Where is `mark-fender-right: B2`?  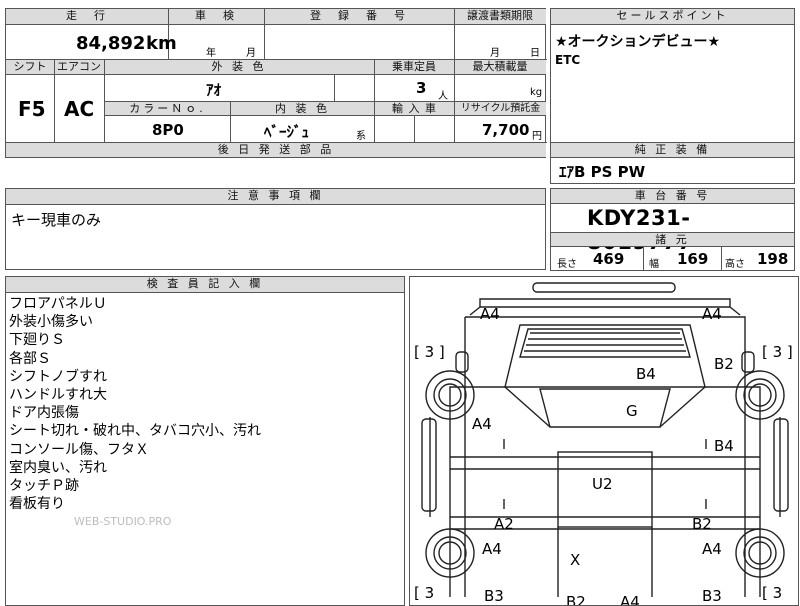
mark-fender-right: B2 is located at coordinates (724, 364).